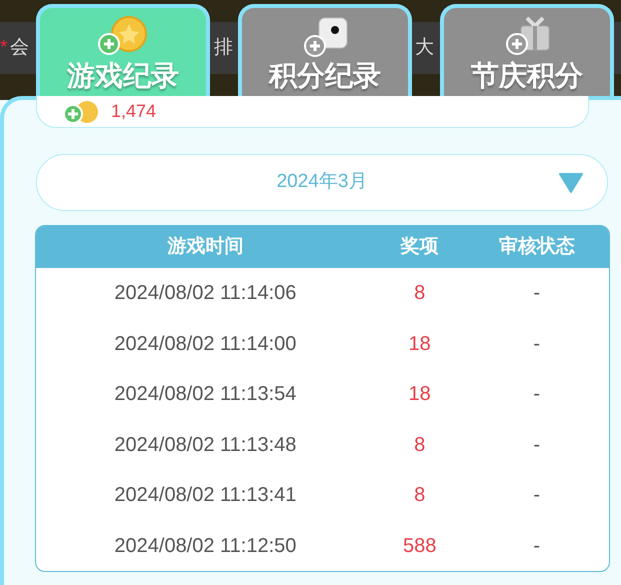 The height and width of the screenshot is (585, 621). Describe the element at coordinates (419, 246) in the screenshot. I see `column-header: 奖项` at that location.